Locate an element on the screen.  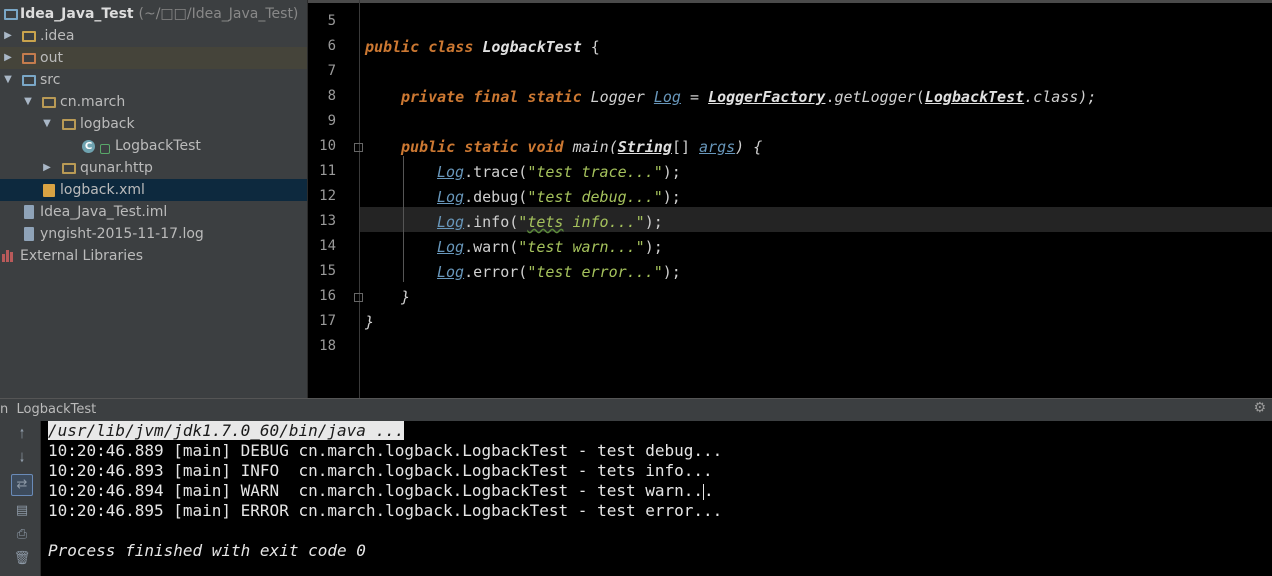
soft-wrap-toggle-icon: ⇄ is located at coordinates (22, 485).